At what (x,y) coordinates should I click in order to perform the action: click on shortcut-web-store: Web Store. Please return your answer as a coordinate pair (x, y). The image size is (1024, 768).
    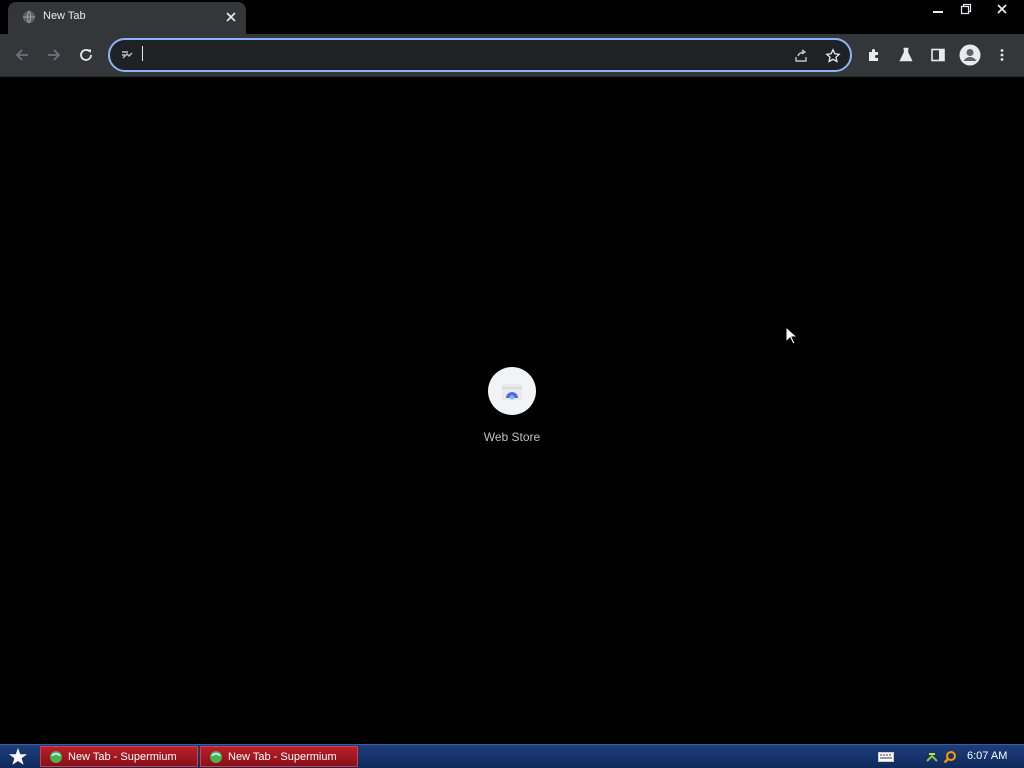
    Looking at the image, I should click on (512, 407).